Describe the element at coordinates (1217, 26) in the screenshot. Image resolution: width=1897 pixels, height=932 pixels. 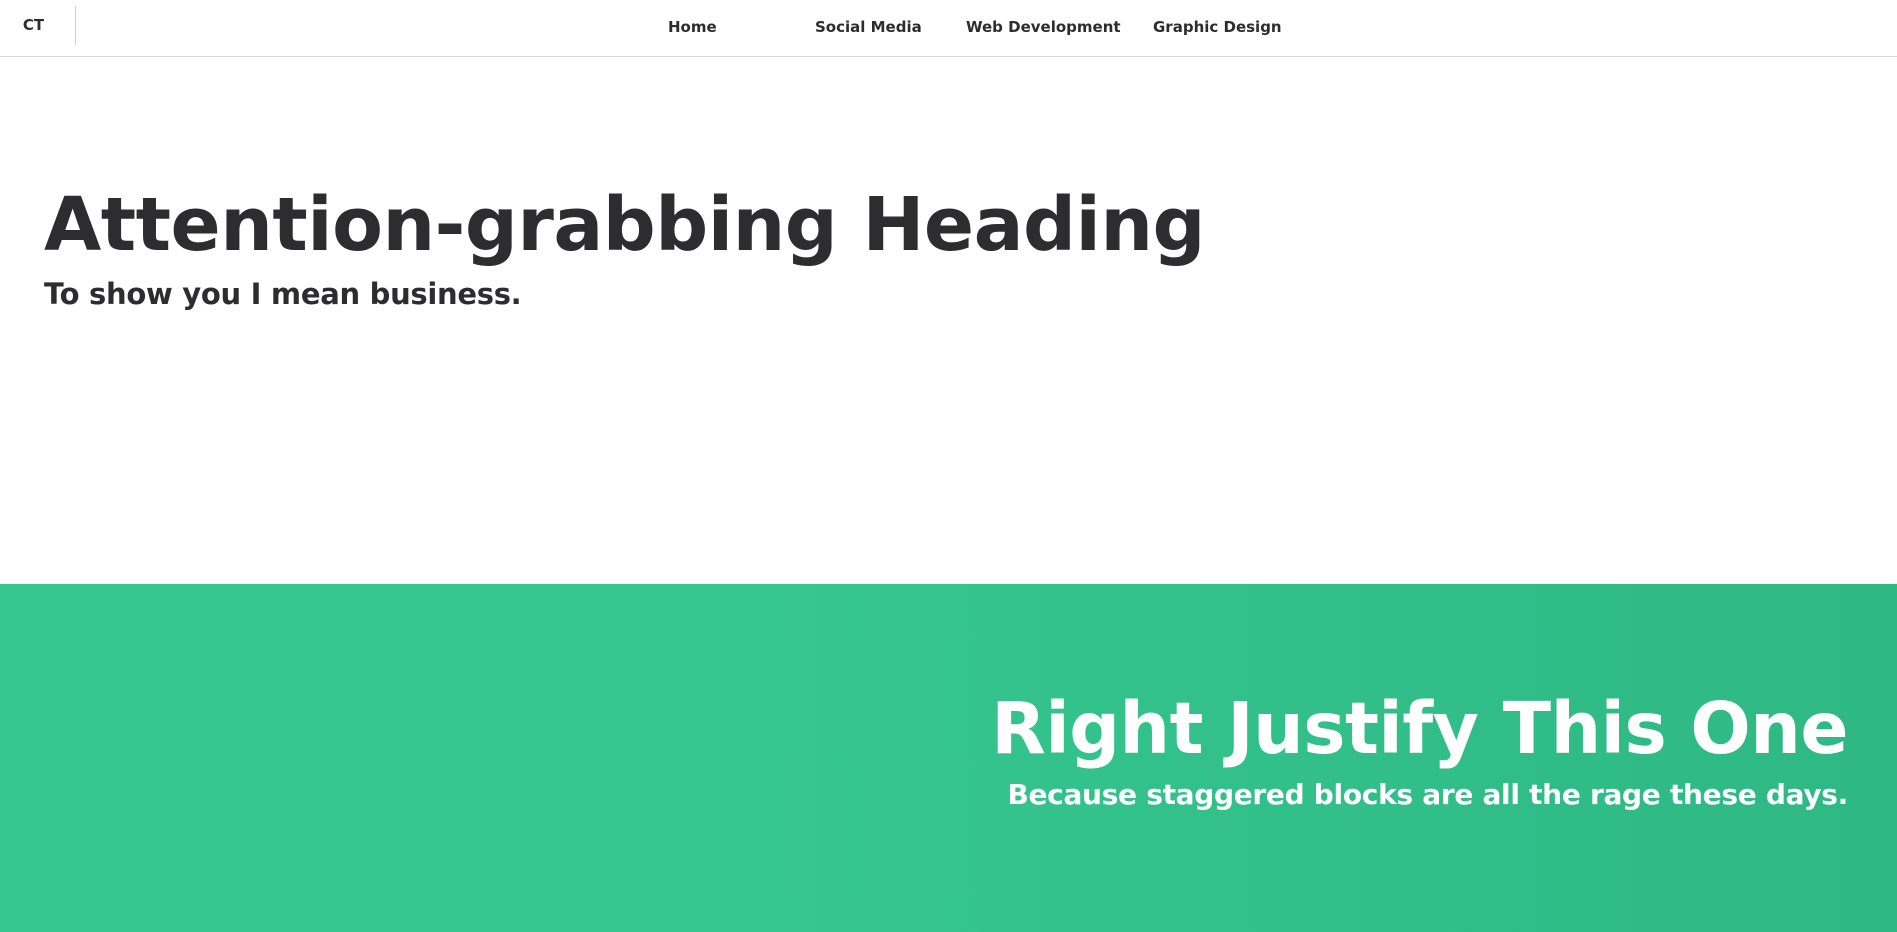
I see `nav-link-graphic-design: Graphic Design` at that location.